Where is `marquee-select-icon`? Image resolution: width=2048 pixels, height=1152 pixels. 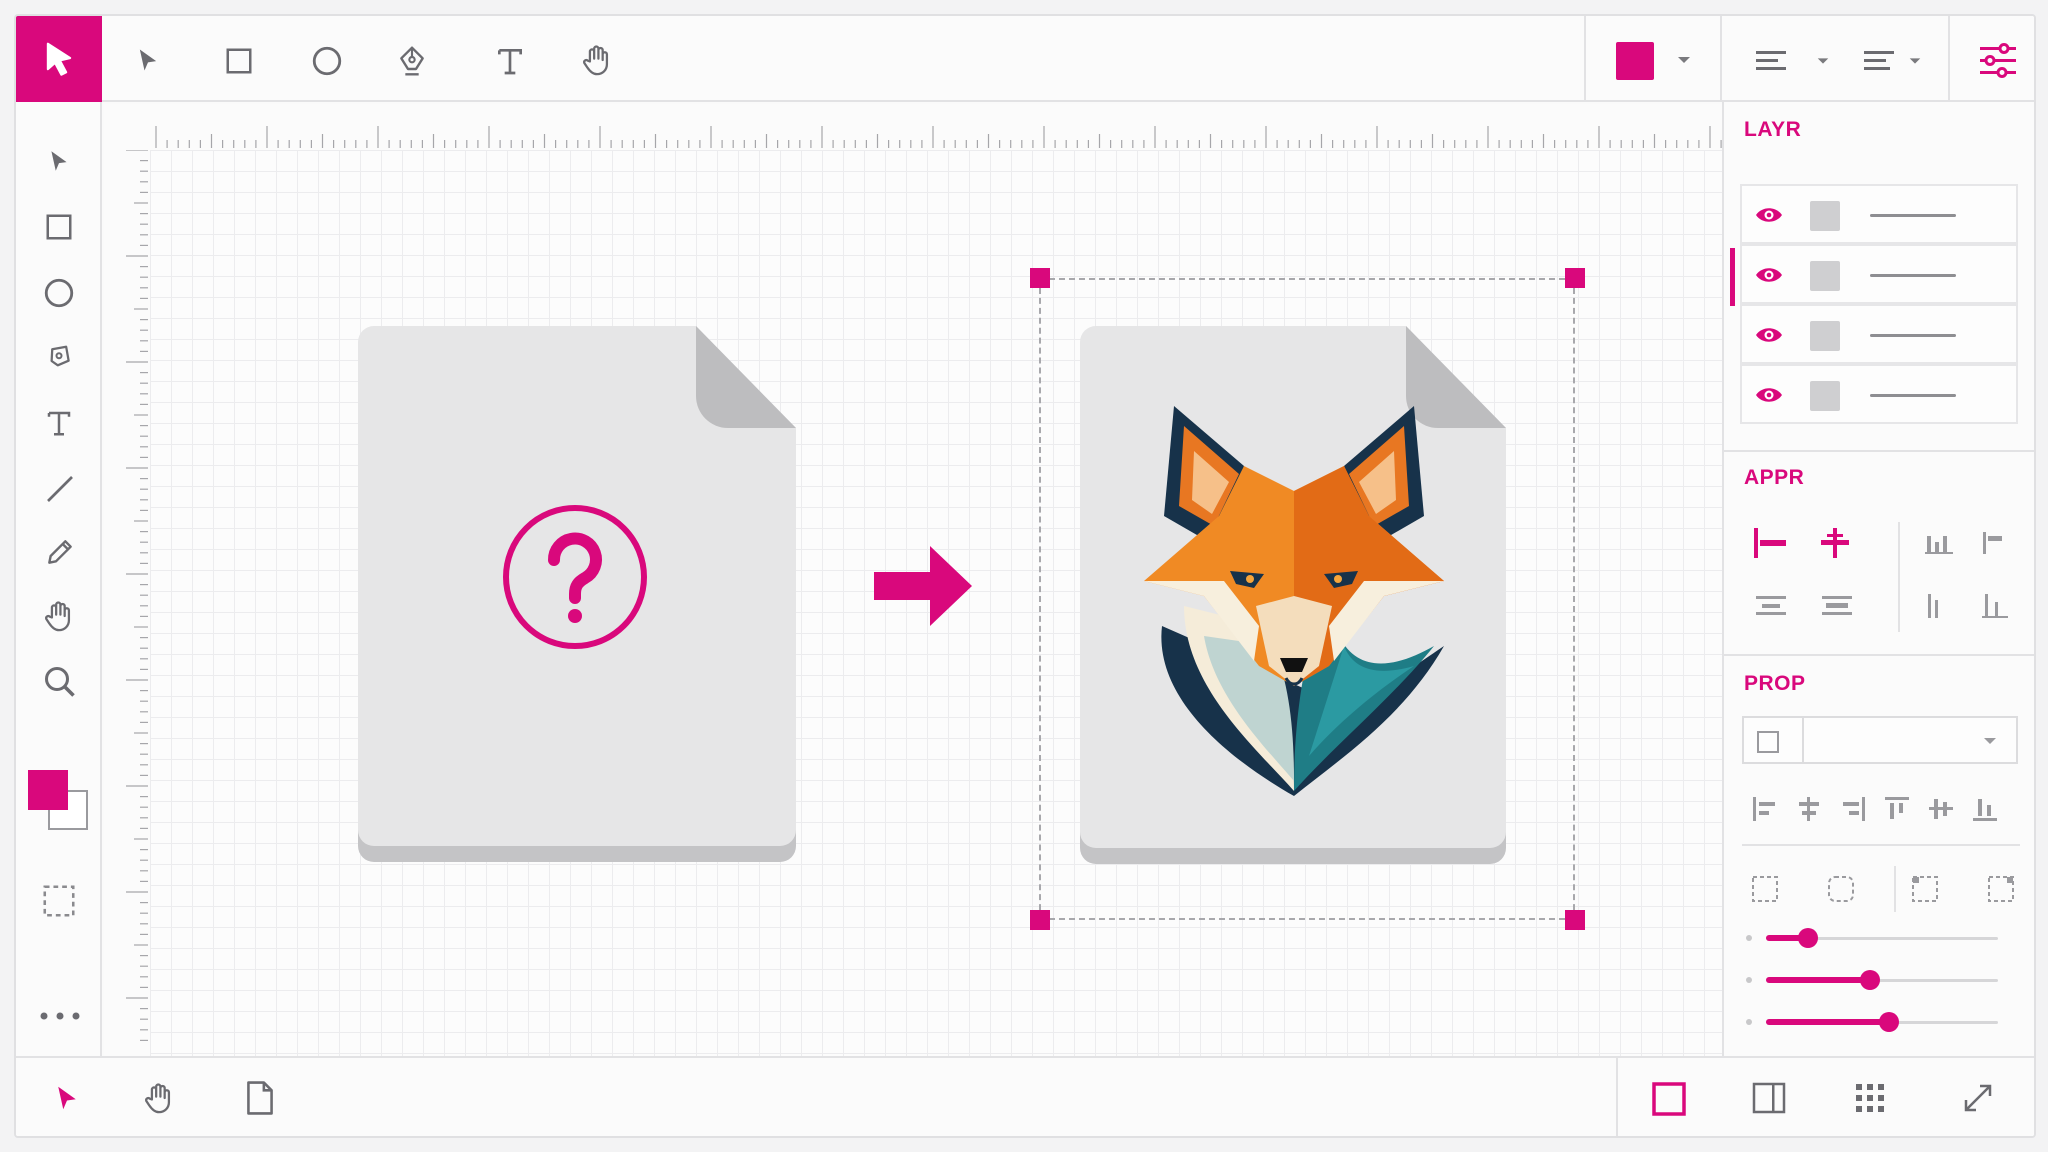
marquee-select-icon is located at coordinates (59, 901).